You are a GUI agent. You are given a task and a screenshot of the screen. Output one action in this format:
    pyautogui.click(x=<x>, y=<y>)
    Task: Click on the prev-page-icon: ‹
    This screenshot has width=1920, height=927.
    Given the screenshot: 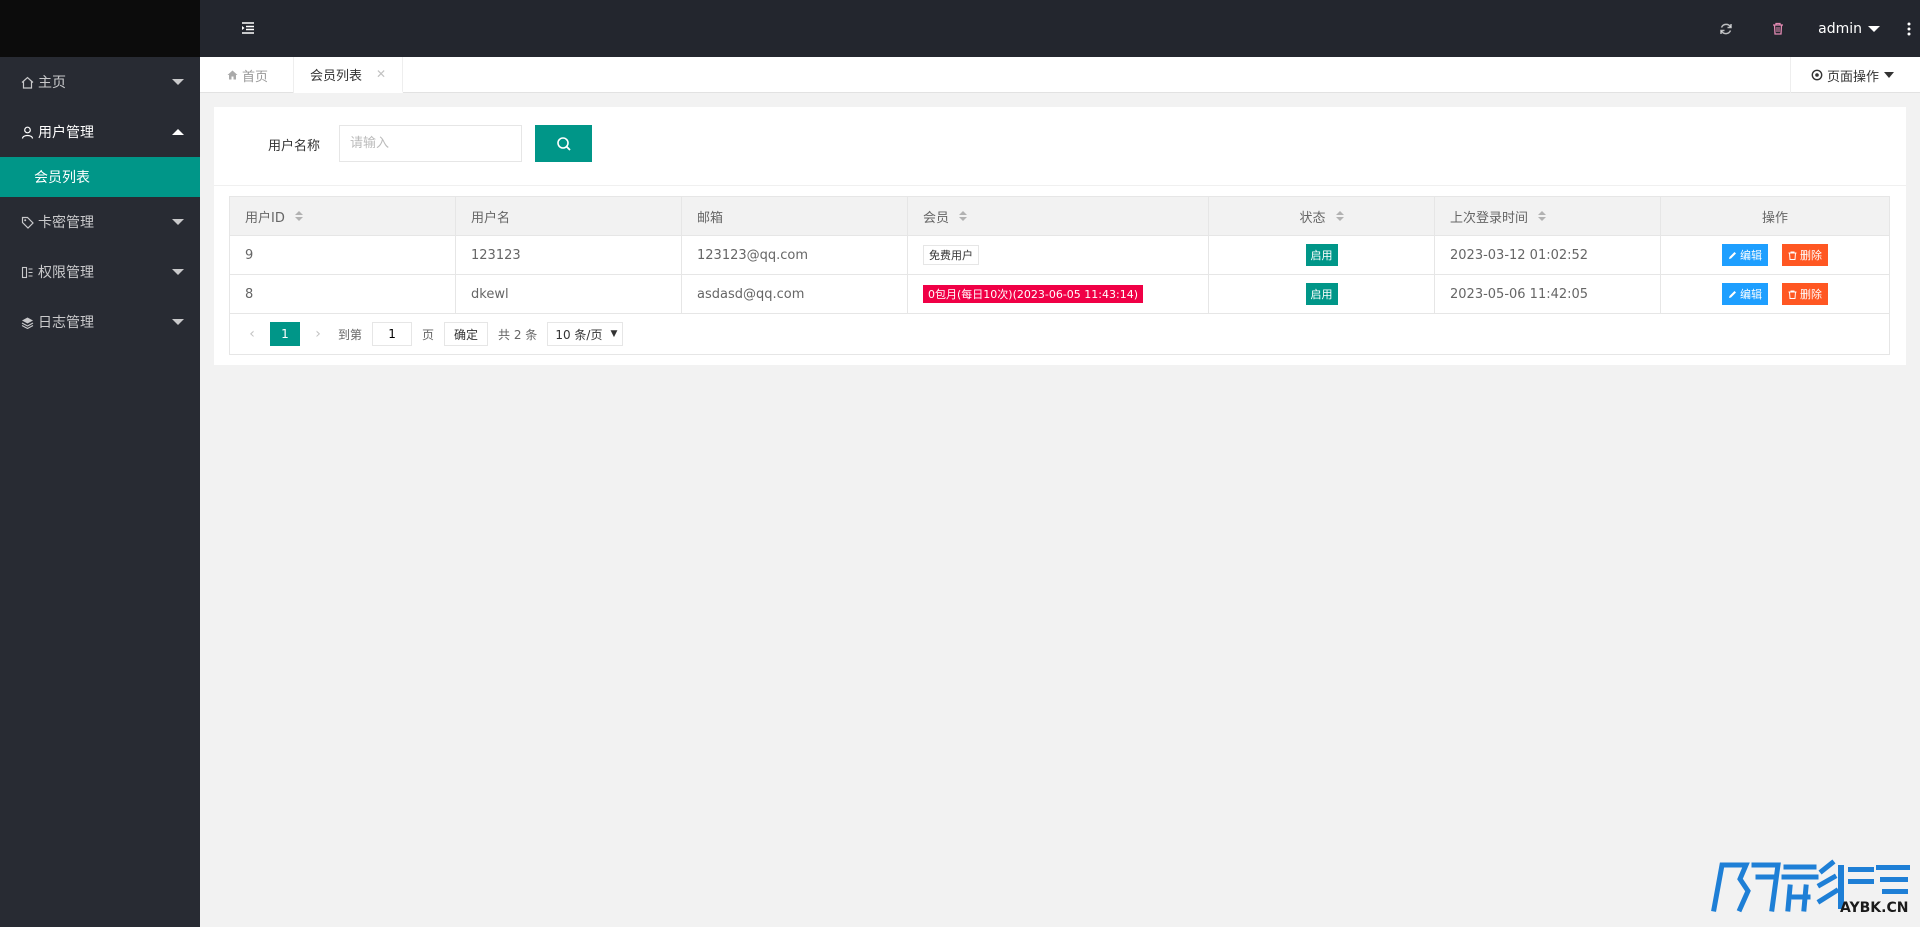 What is the action you would take?
    pyautogui.click(x=252, y=334)
    